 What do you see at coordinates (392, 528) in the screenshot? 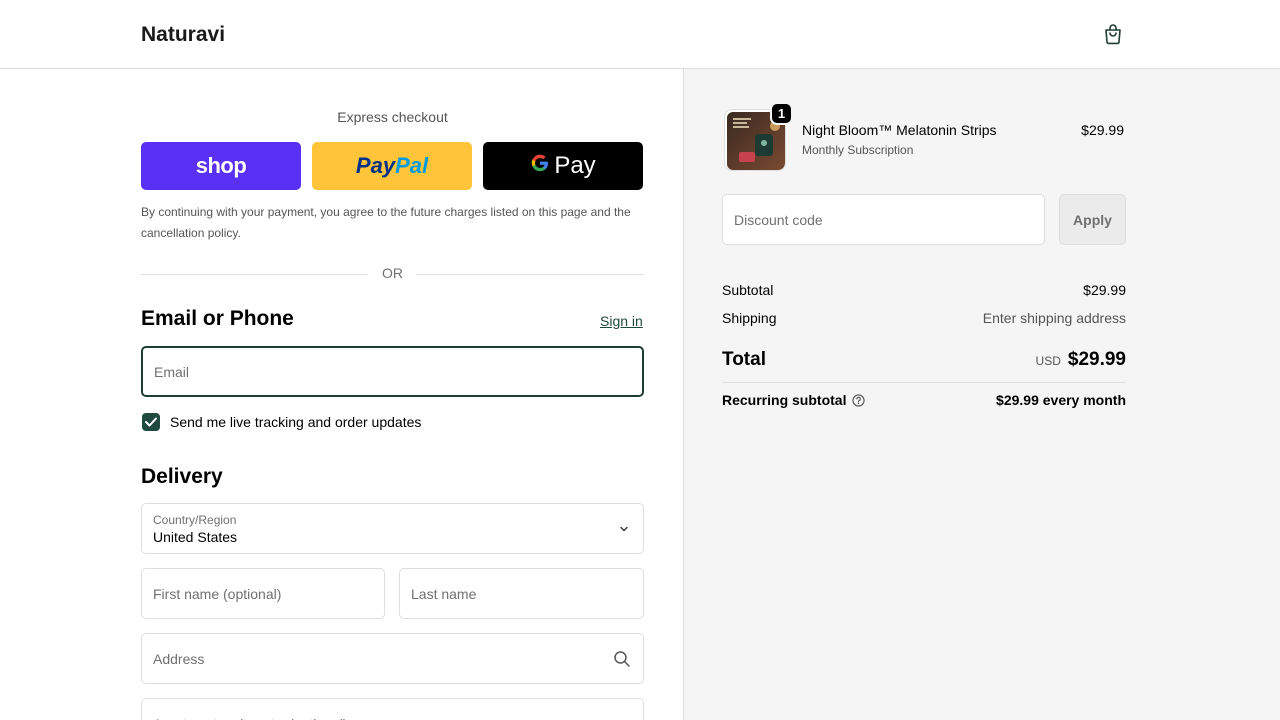
I see `country-select: Country/Region United States` at bounding box center [392, 528].